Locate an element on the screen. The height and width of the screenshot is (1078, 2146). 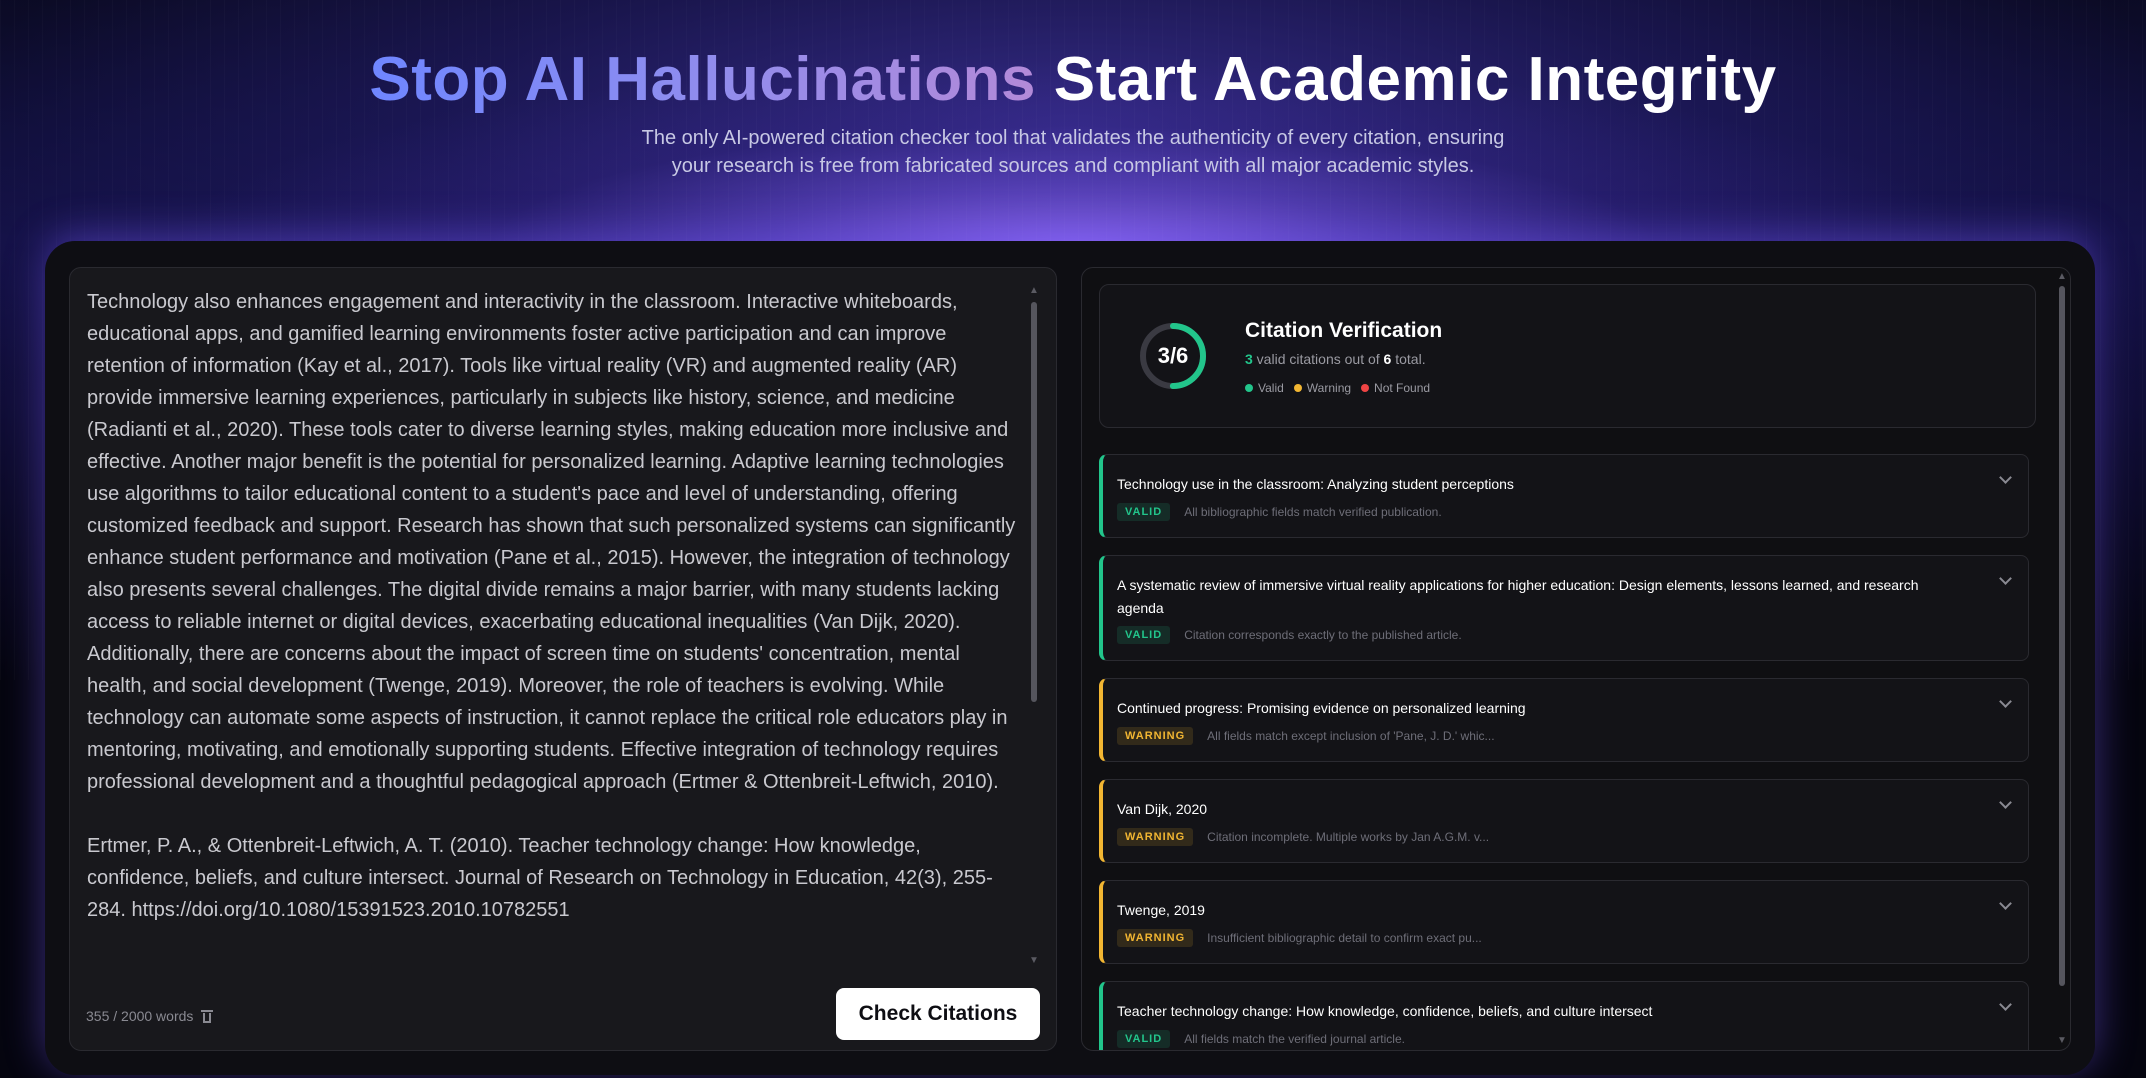
valid-count: 3 is located at coordinates (1249, 359).